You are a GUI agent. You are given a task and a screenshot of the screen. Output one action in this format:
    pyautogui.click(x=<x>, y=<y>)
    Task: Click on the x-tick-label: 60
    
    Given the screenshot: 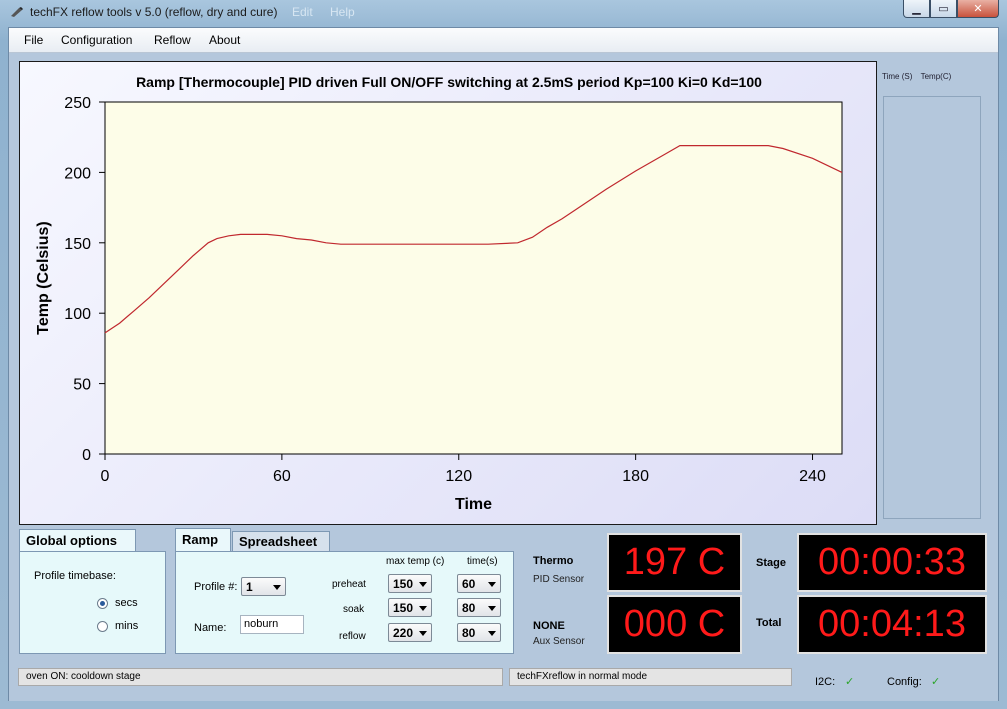 What is the action you would take?
    pyautogui.click(x=282, y=476)
    